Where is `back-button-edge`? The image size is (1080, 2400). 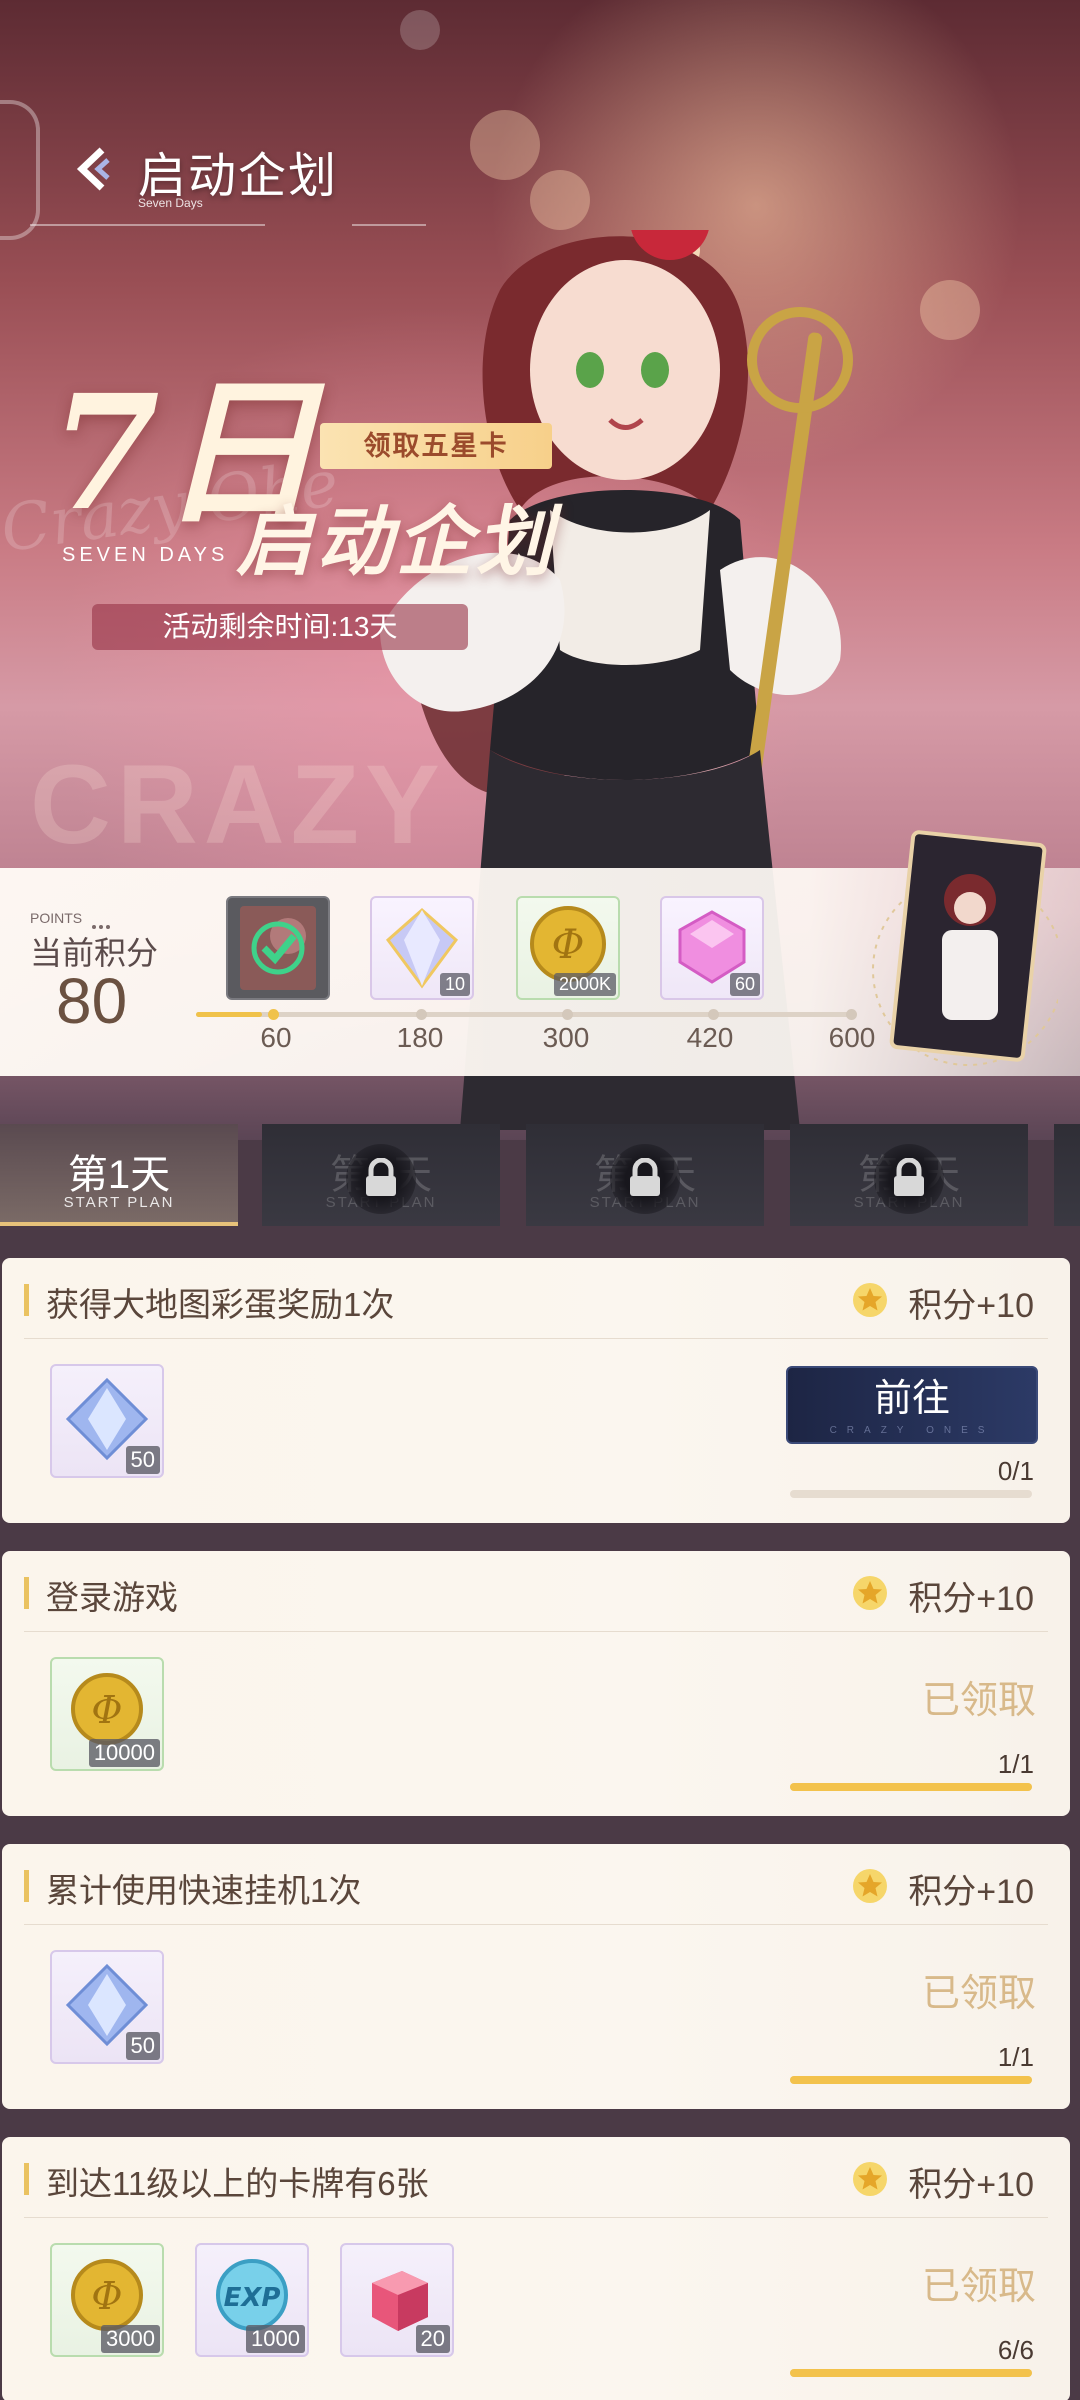
back-button-edge is located at coordinates (20, 170).